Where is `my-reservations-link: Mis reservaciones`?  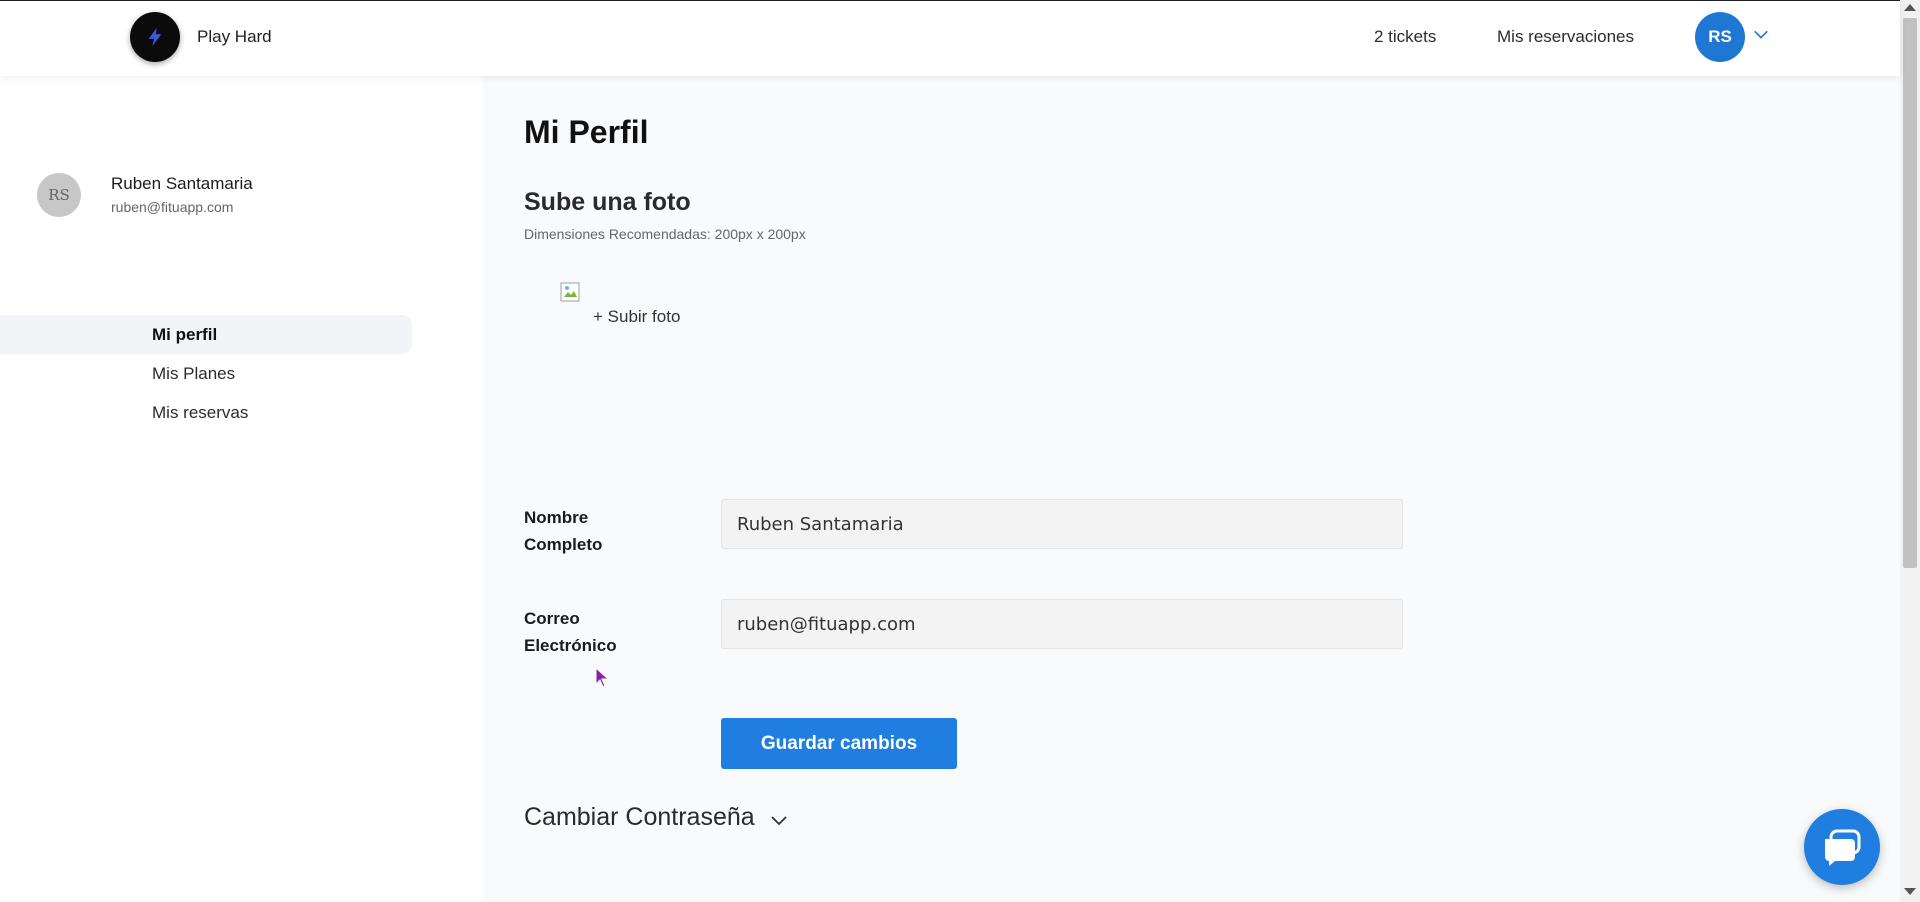
my-reservations-link: Mis reservaciones is located at coordinates (1565, 37).